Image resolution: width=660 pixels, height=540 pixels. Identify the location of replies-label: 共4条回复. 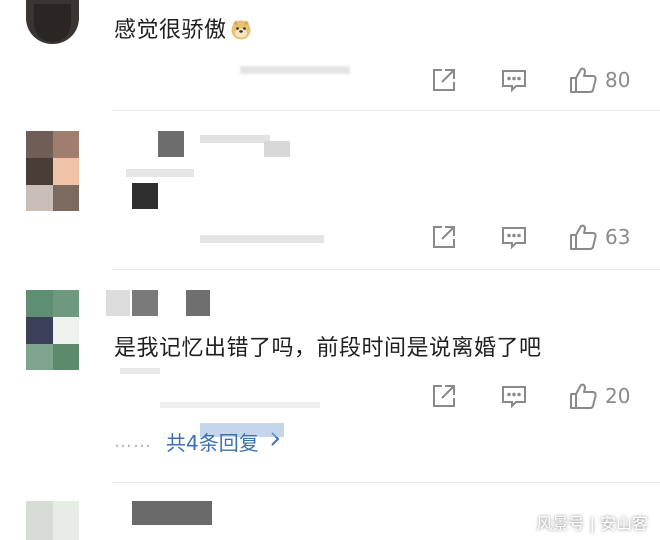
(225, 439).